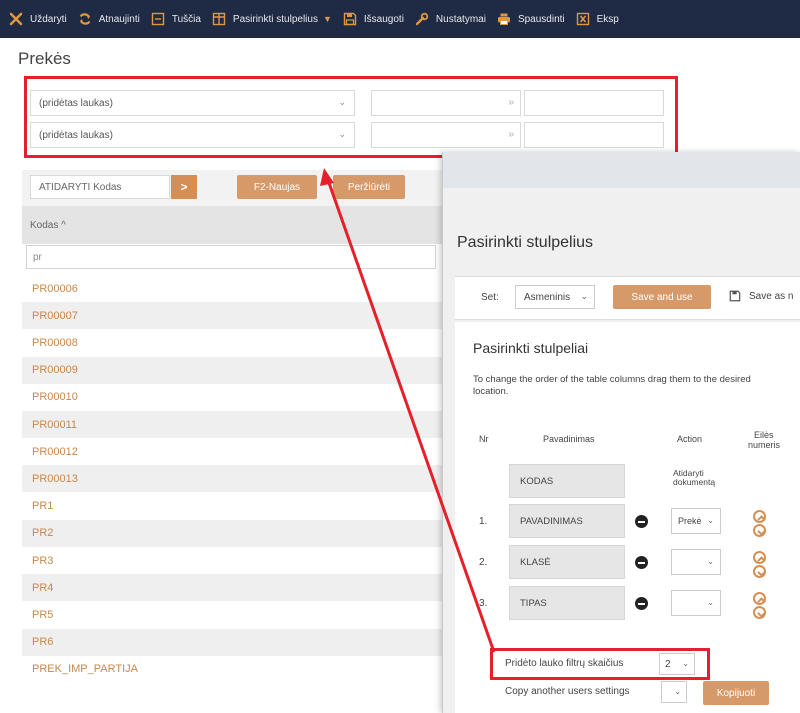  What do you see at coordinates (504, 19) in the screenshot?
I see `print-icon` at bounding box center [504, 19].